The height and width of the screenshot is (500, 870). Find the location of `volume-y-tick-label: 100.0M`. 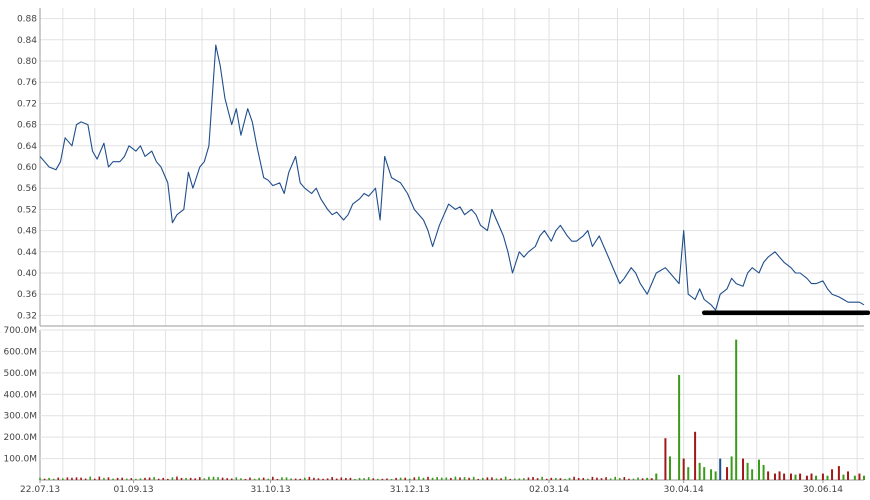

volume-y-tick-label: 100.0M is located at coordinates (20, 460).